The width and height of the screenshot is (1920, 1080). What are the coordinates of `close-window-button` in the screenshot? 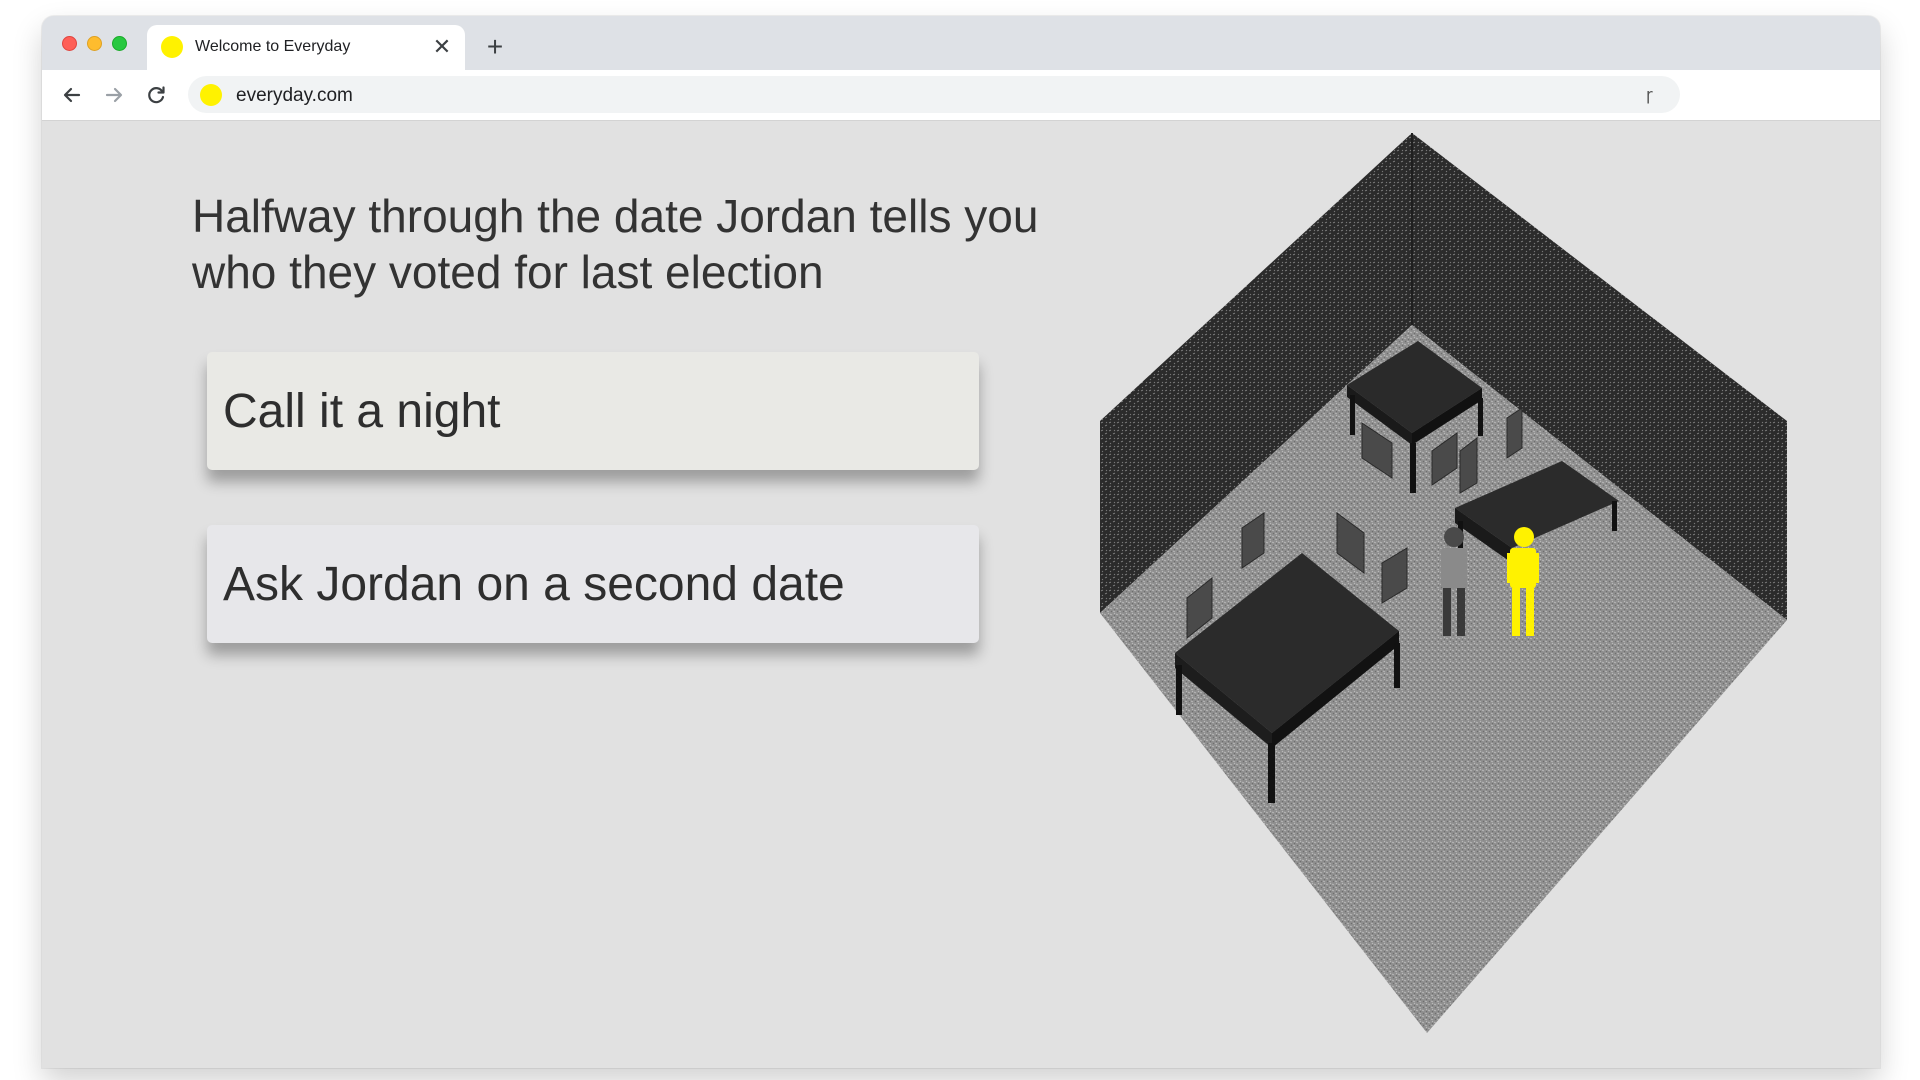 It's located at (69, 43).